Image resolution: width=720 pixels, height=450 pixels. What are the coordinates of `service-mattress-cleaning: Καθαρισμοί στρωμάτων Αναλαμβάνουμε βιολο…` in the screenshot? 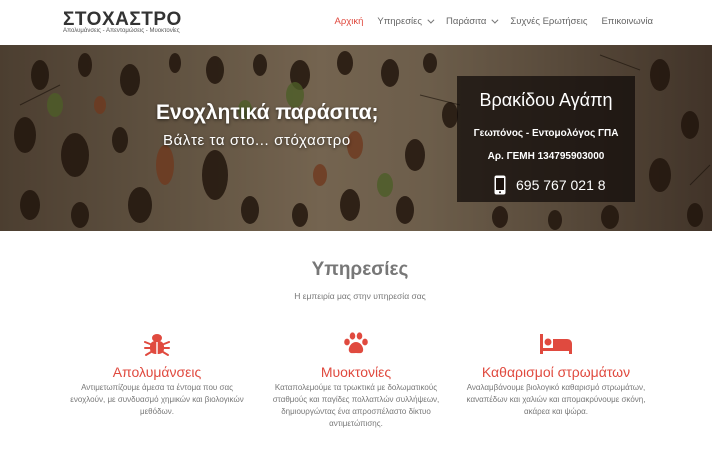 It's located at (556, 374).